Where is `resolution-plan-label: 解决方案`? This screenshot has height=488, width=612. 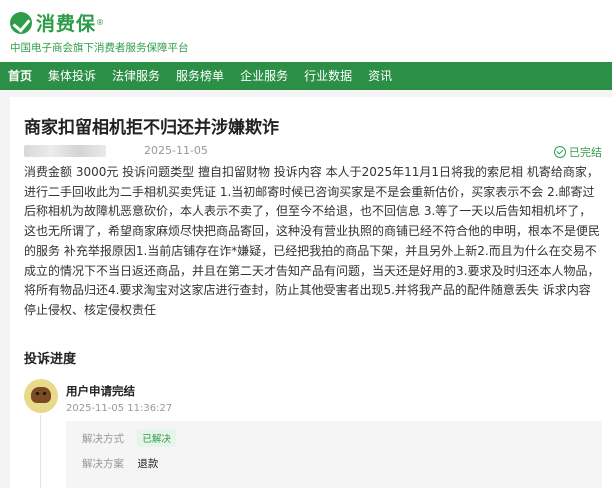 resolution-plan-label: 解决方案 is located at coordinates (103, 464).